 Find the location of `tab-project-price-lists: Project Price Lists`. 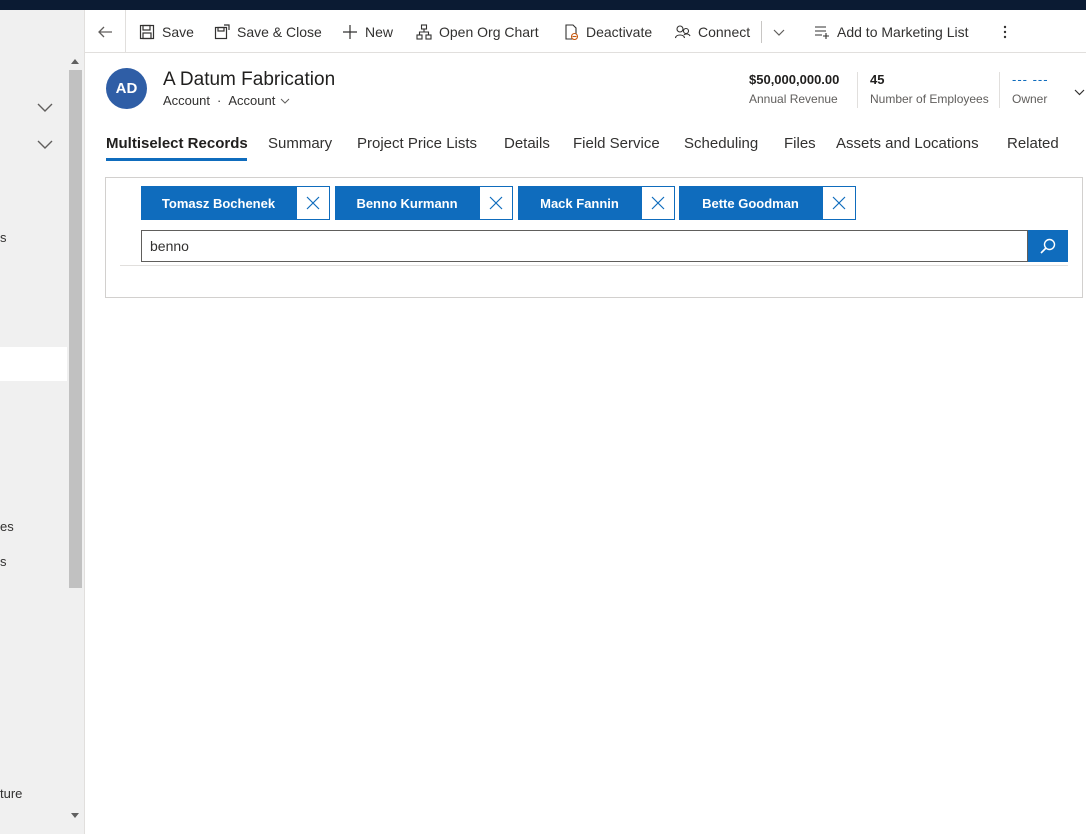

tab-project-price-lists: Project Price Lists is located at coordinates (417, 143).